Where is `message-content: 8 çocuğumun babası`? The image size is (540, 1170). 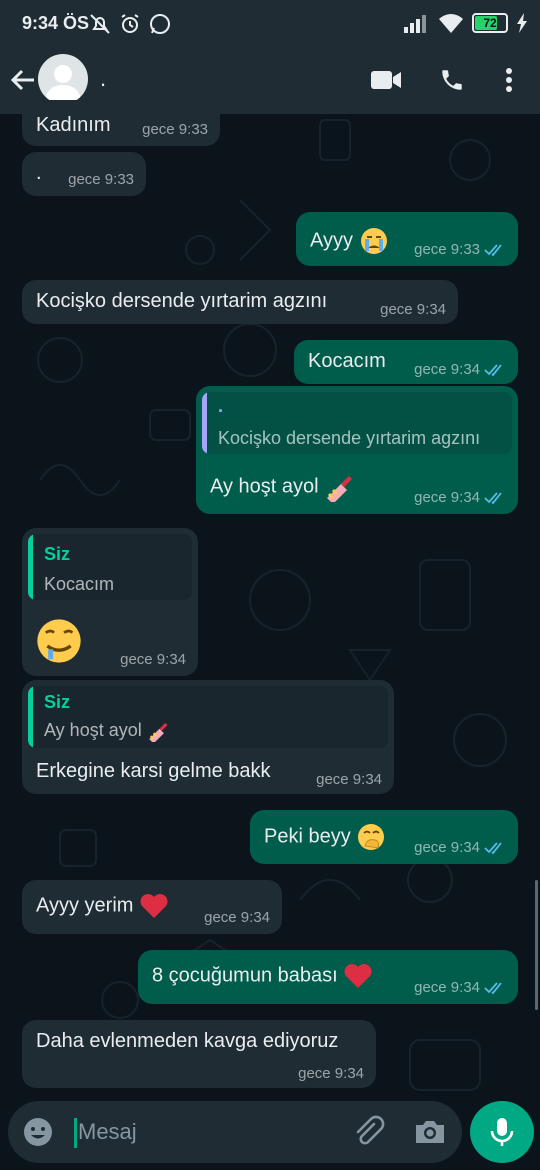
message-content: 8 çocuğumun babası is located at coordinates (262, 976).